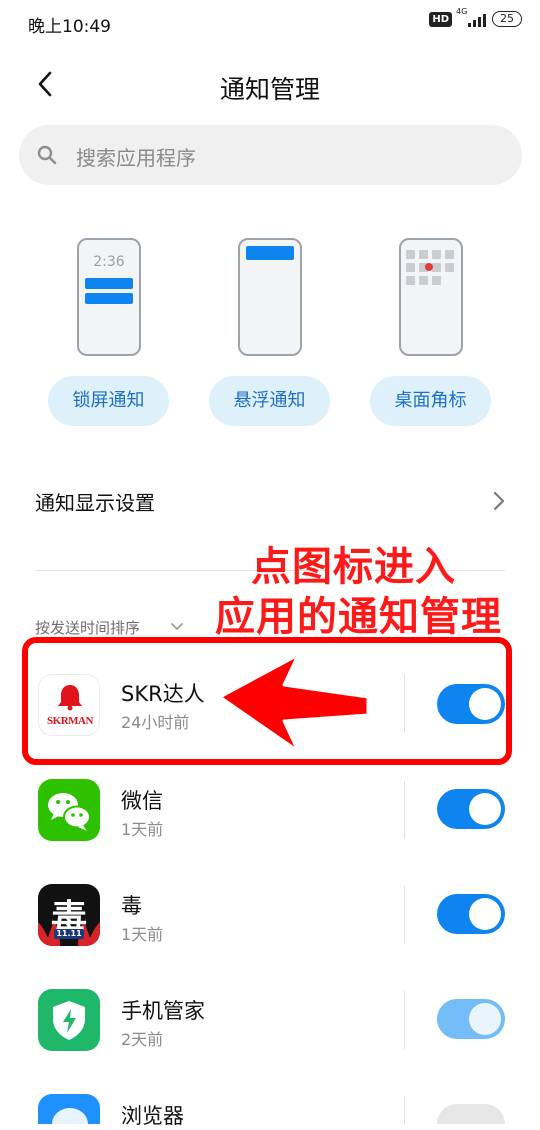  What do you see at coordinates (429, 267) in the screenshot?
I see `badge-dot-icon` at bounding box center [429, 267].